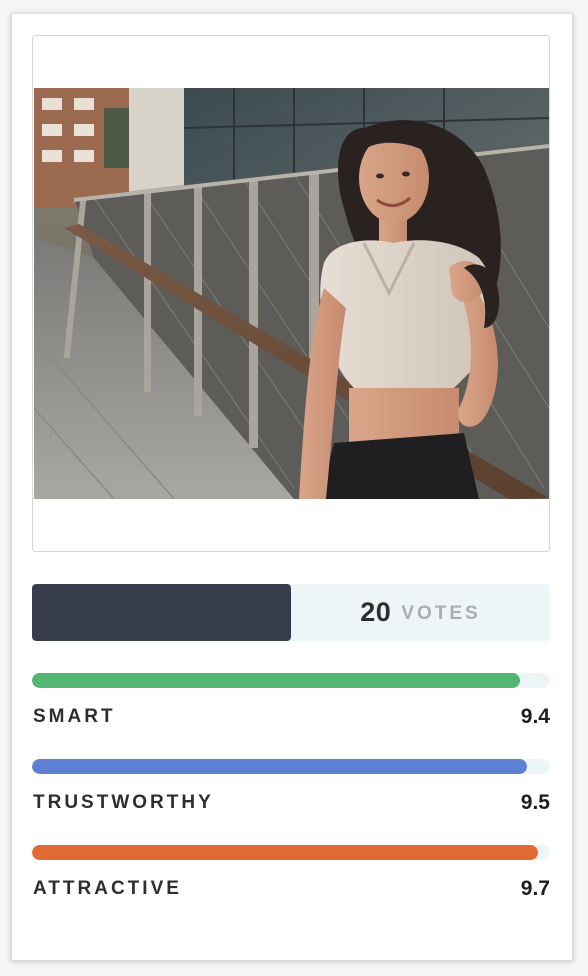 This screenshot has height=976, width=588. Describe the element at coordinates (74, 716) in the screenshot. I see `trait-name: SMART` at that location.